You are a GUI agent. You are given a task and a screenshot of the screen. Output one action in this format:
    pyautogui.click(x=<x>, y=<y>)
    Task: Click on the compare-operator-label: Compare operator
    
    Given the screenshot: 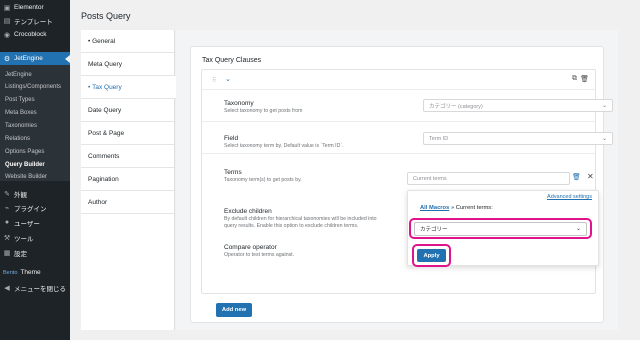 What is the action you would take?
    pyautogui.click(x=250, y=247)
    